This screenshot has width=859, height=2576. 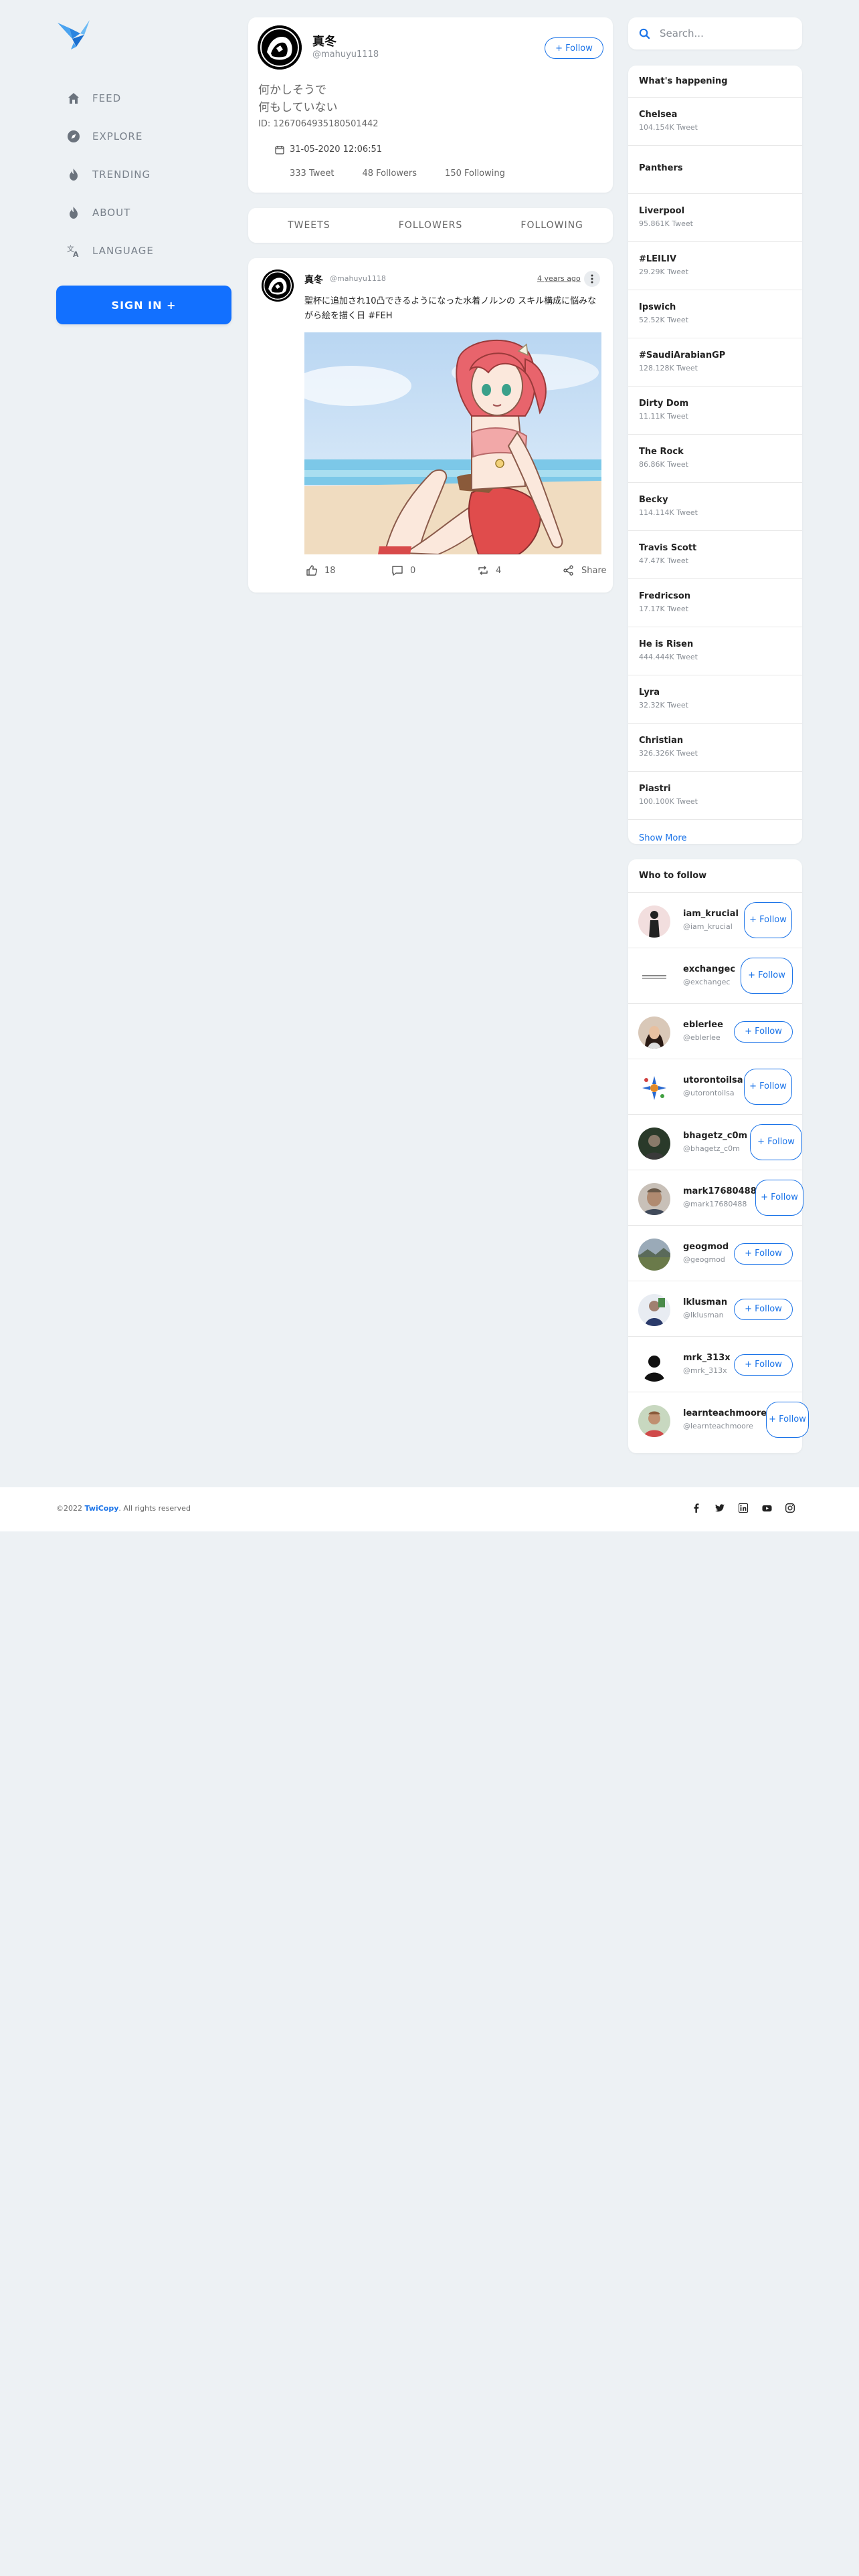 I want to click on copyright-prefix: ©2022, so click(x=71, y=1508).